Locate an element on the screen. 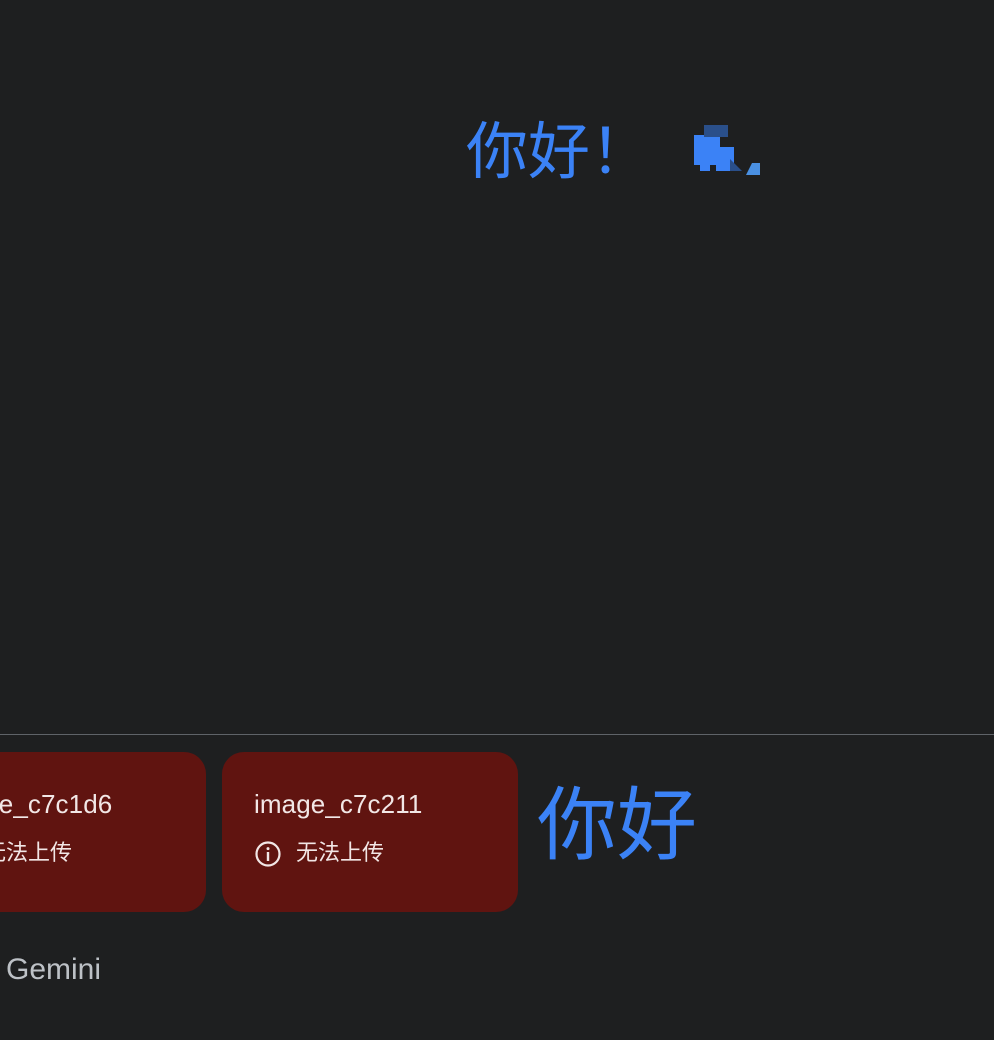  info-icon is located at coordinates (268, 854).